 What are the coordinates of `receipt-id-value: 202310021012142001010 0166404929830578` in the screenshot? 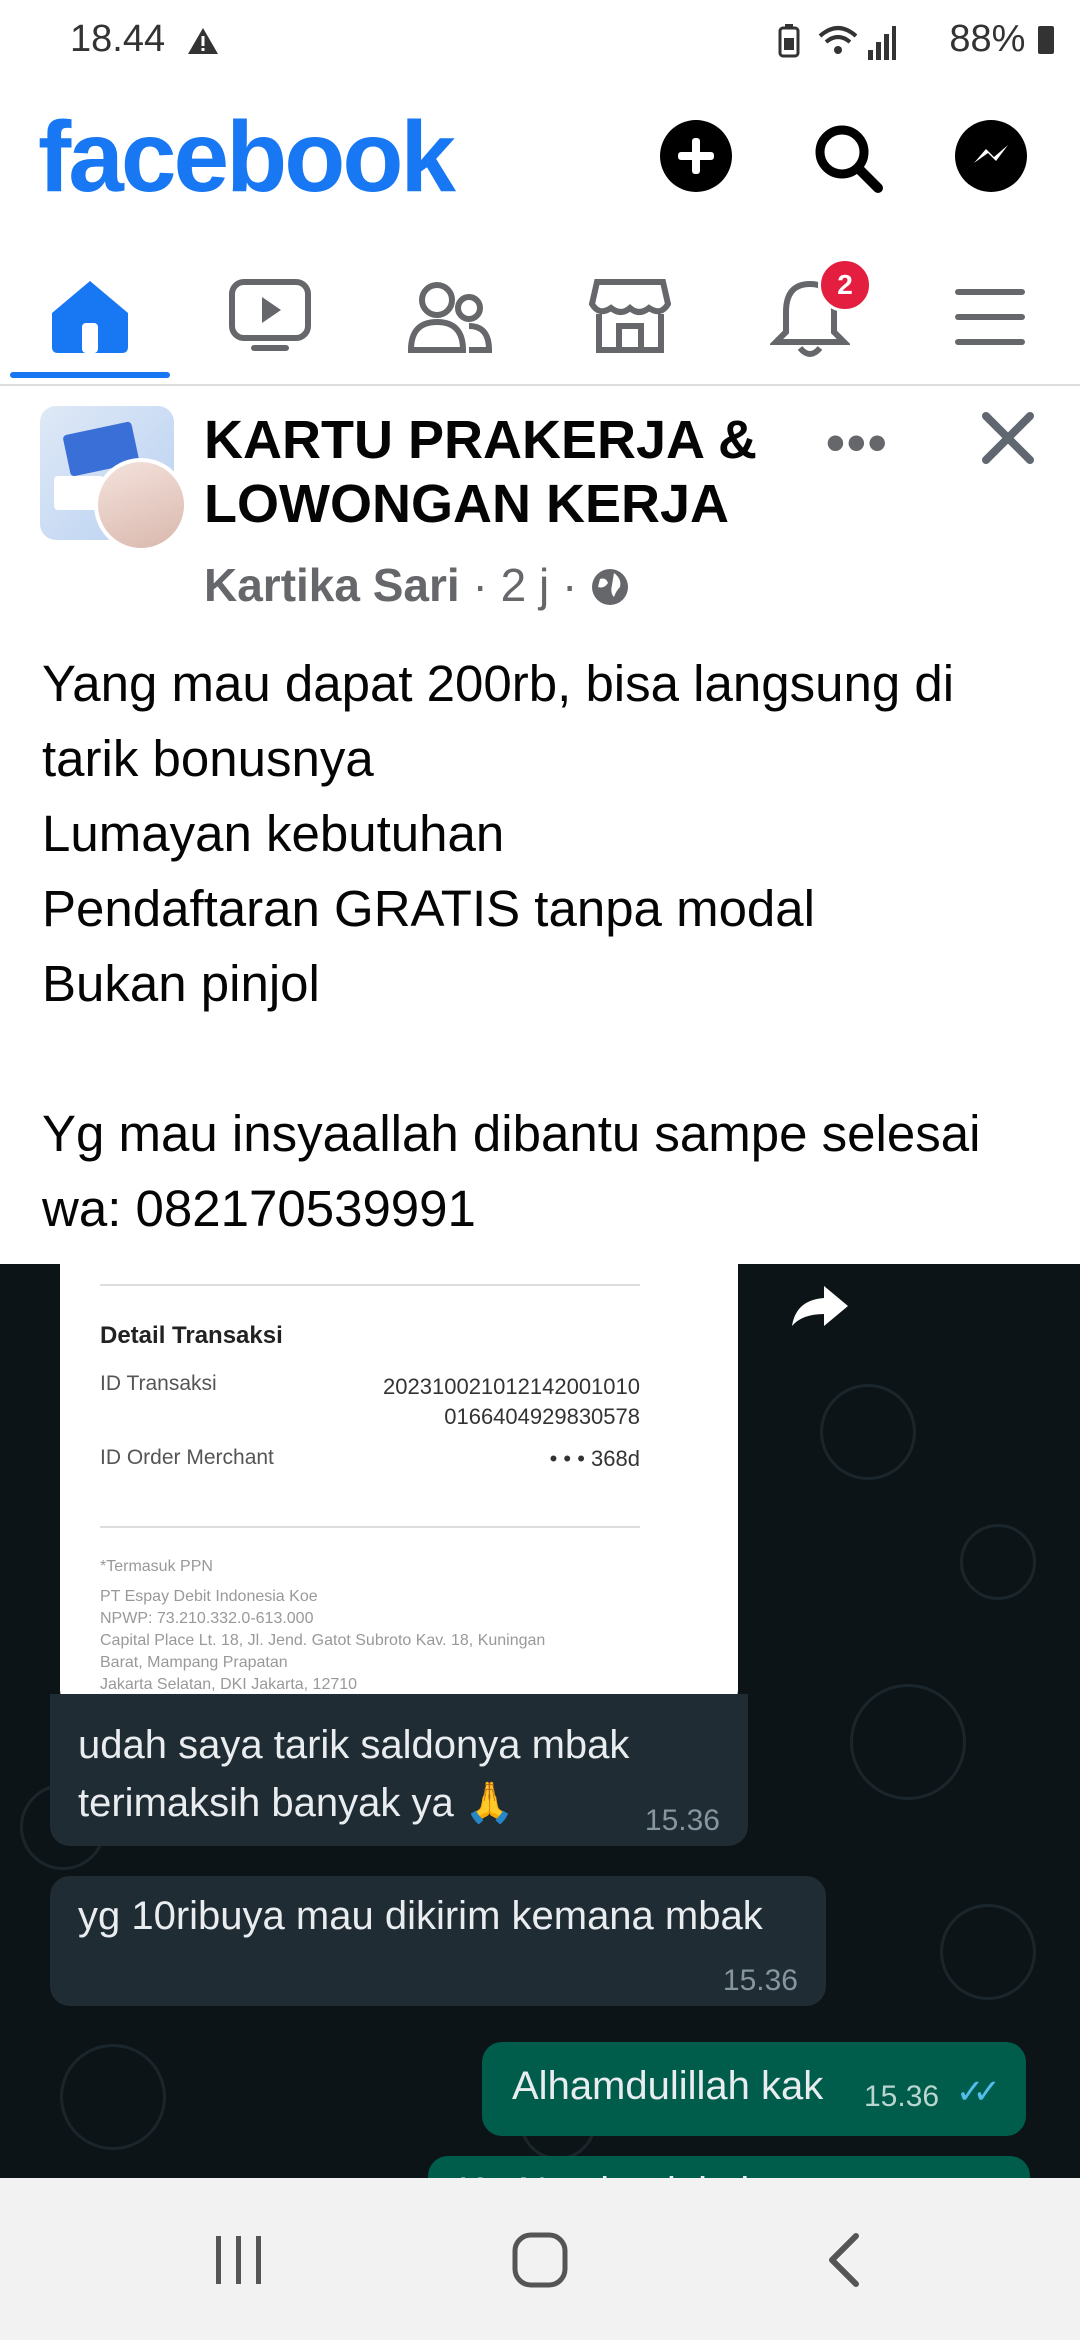 It's located at (511, 1401).